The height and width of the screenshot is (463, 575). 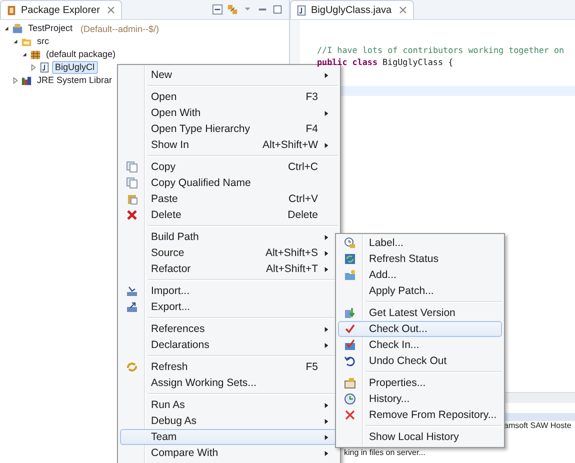 What do you see at coordinates (420, 313) in the screenshot?
I see `menu-item: Get Latest Version` at bounding box center [420, 313].